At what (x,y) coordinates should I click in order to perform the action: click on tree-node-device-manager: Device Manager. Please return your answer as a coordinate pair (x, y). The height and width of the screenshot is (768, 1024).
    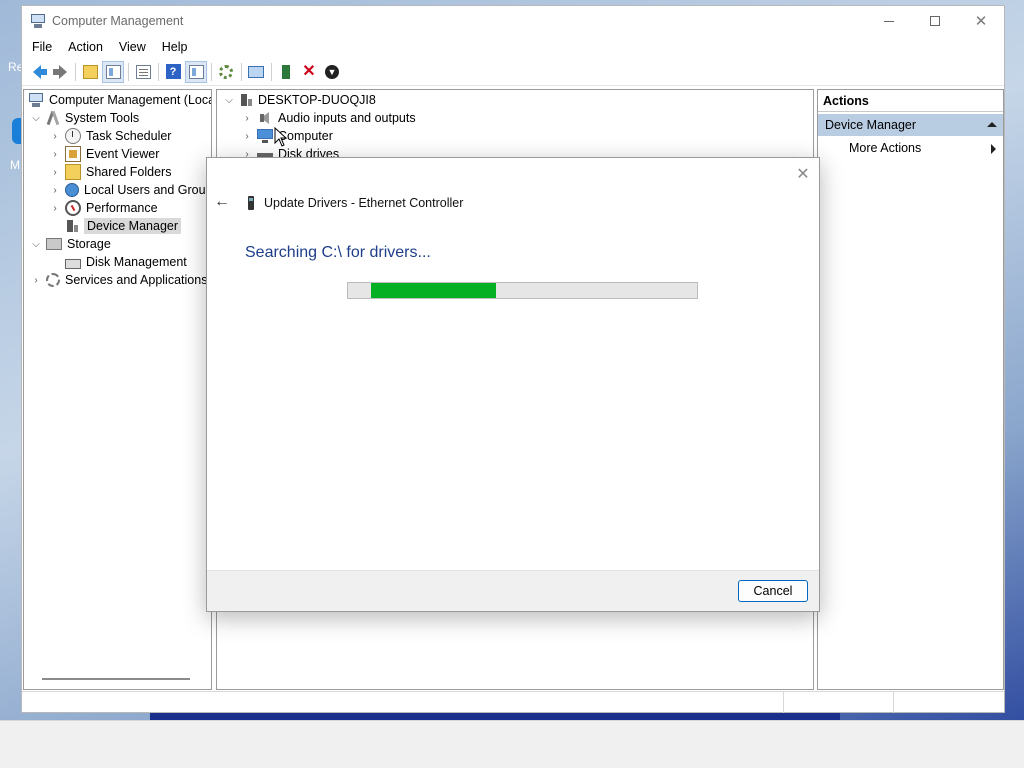
    Looking at the image, I should click on (123, 226).